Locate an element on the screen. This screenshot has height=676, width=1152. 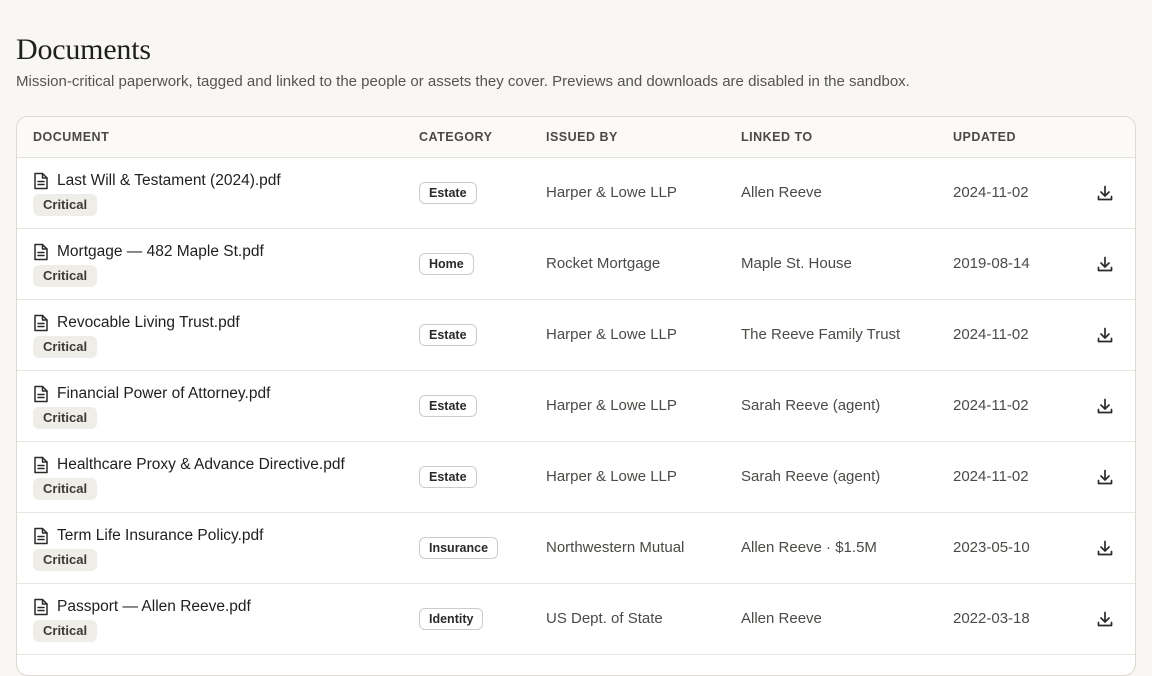
document-name-link: Healthcare Proxy & Advance Directive.pdf is located at coordinates (201, 465).